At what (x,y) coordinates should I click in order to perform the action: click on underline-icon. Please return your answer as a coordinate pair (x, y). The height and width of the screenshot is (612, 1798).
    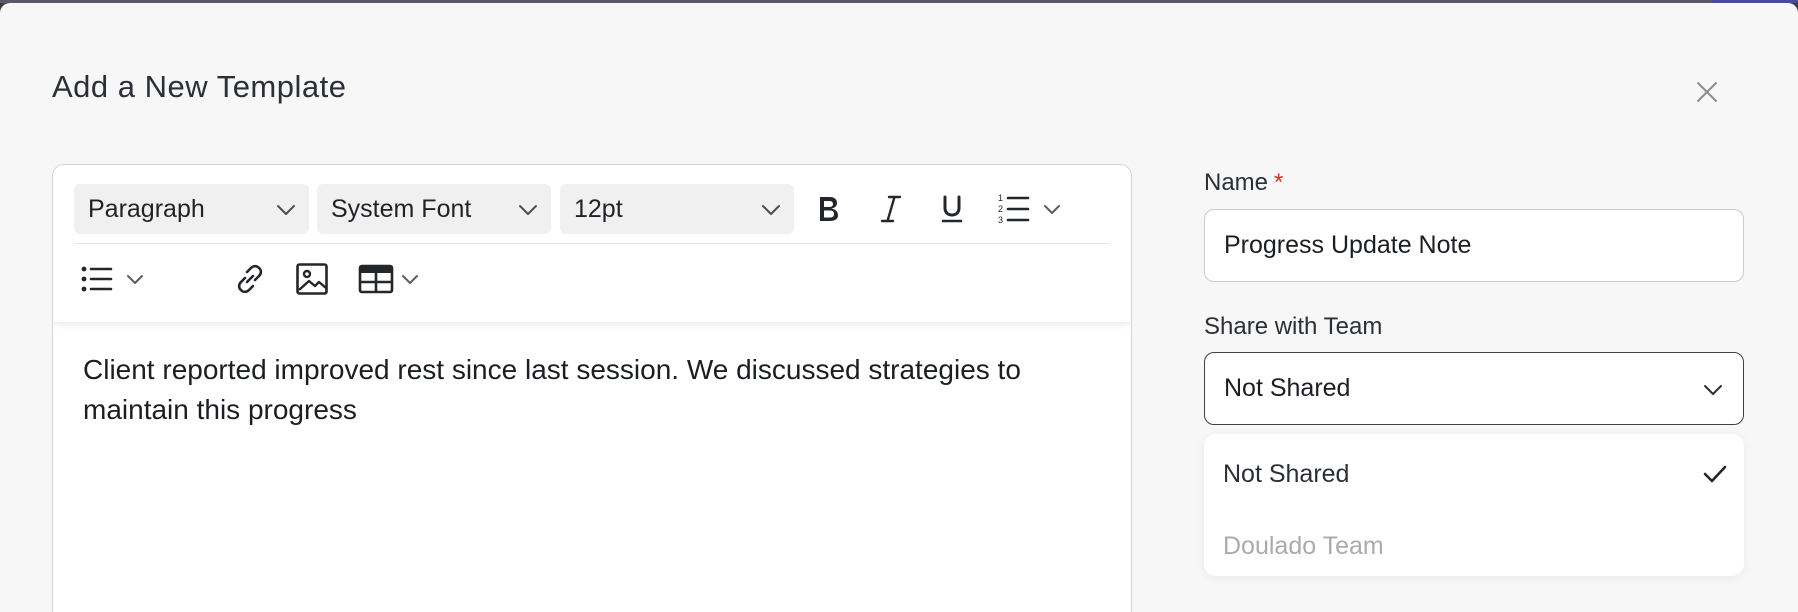
    Looking at the image, I should click on (952, 209).